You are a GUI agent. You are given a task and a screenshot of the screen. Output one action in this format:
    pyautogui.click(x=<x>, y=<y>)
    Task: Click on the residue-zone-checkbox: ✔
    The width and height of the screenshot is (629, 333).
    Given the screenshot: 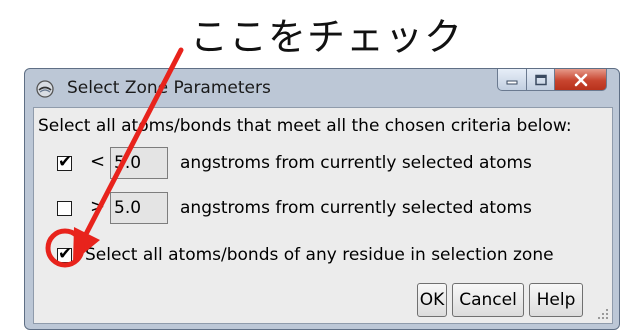 What is the action you would take?
    pyautogui.click(x=64, y=254)
    